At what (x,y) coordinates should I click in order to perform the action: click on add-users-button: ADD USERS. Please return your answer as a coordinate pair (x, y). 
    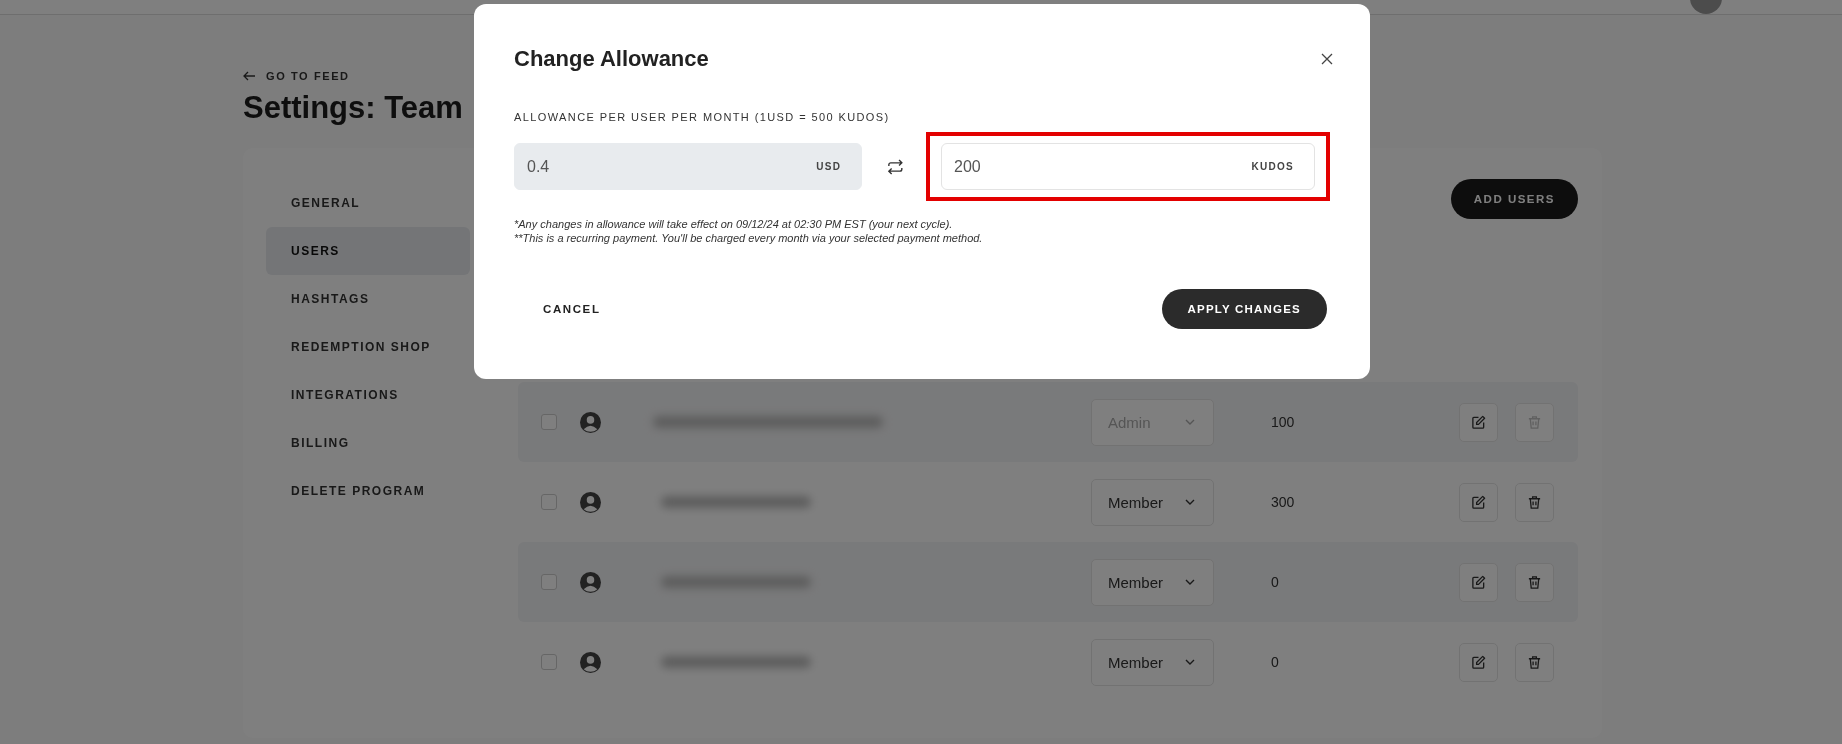
    Looking at the image, I should click on (1514, 199).